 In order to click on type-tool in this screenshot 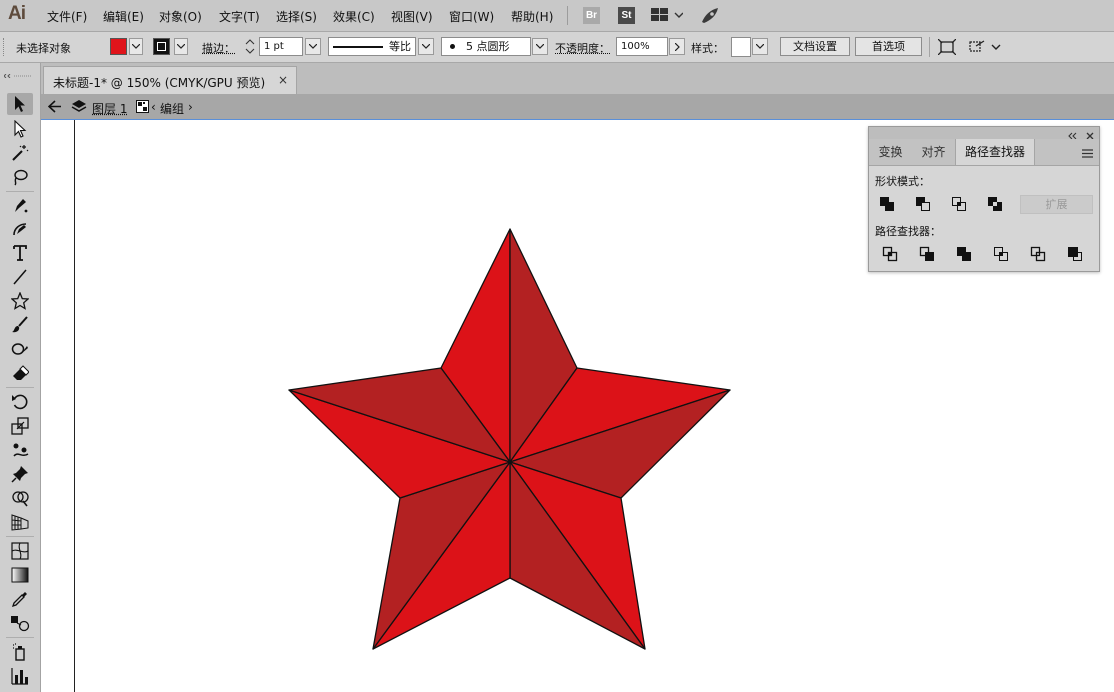, I will do `click(20, 253)`.